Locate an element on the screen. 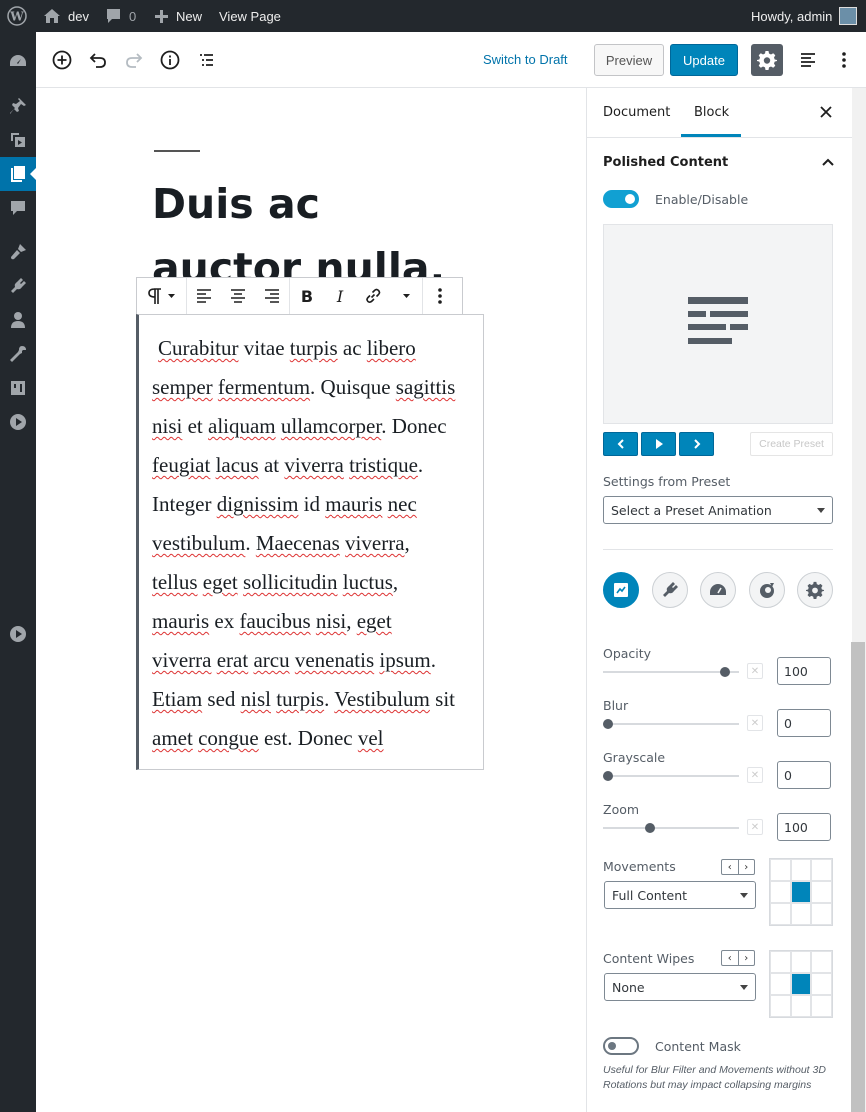  animation-tab-icon is located at coordinates (767, 590).